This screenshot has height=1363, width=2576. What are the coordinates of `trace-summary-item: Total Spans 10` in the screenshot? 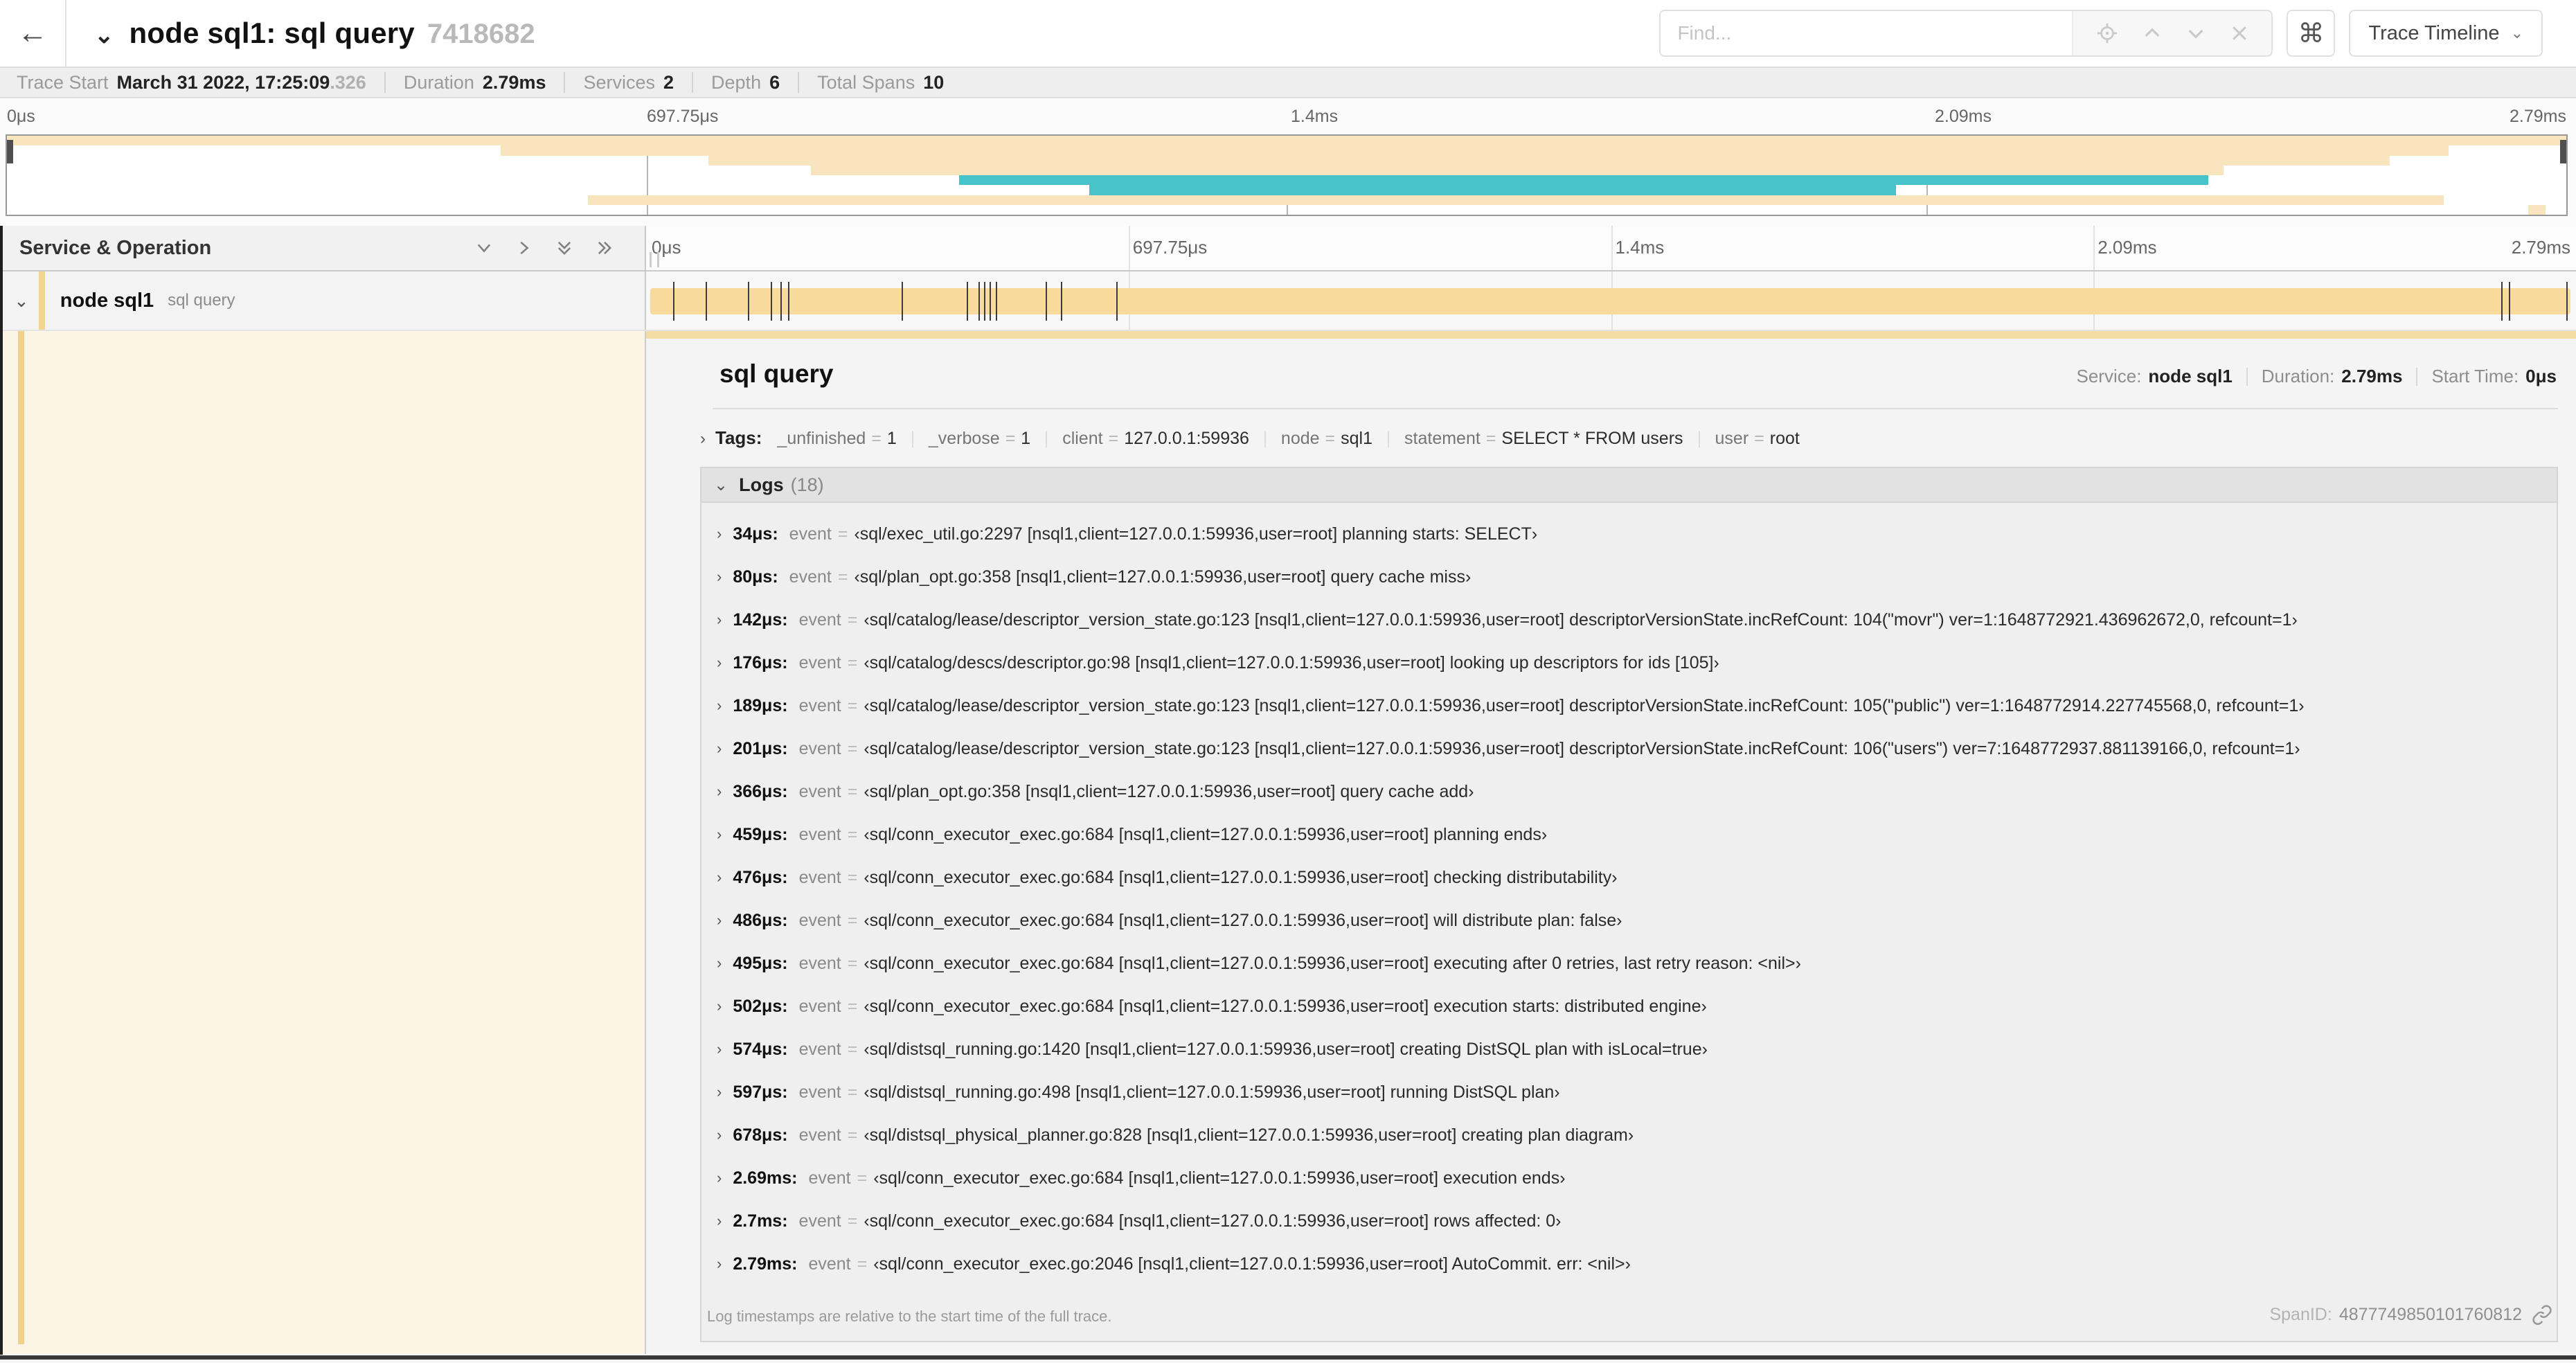 It's located at (862, 83).